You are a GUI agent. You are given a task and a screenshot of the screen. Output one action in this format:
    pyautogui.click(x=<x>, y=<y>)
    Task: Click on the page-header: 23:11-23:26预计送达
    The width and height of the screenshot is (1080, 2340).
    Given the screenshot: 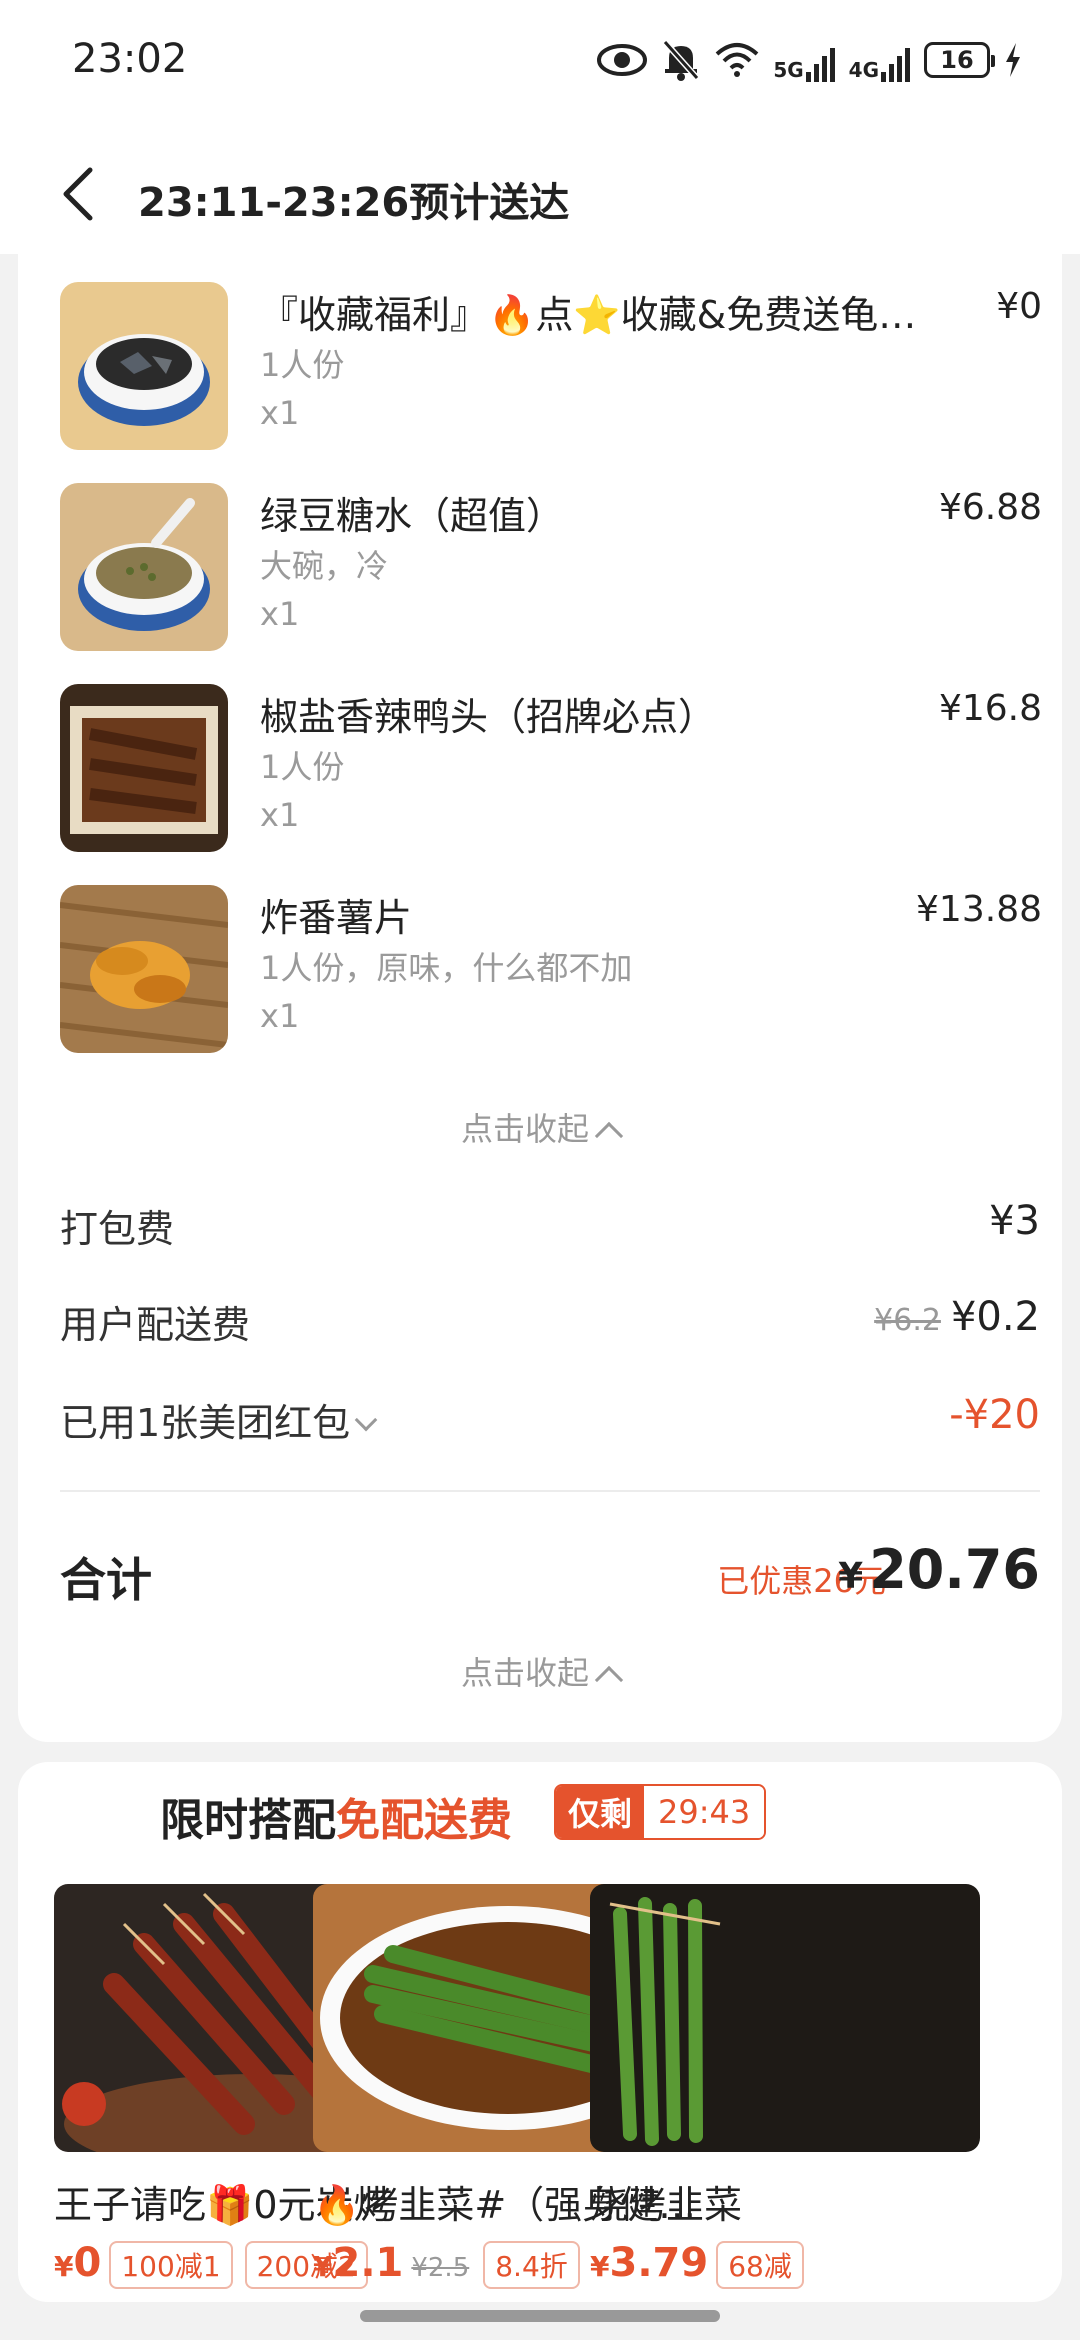 What is the action you would take?
    pyautogui.click(x=540, y=187)
    